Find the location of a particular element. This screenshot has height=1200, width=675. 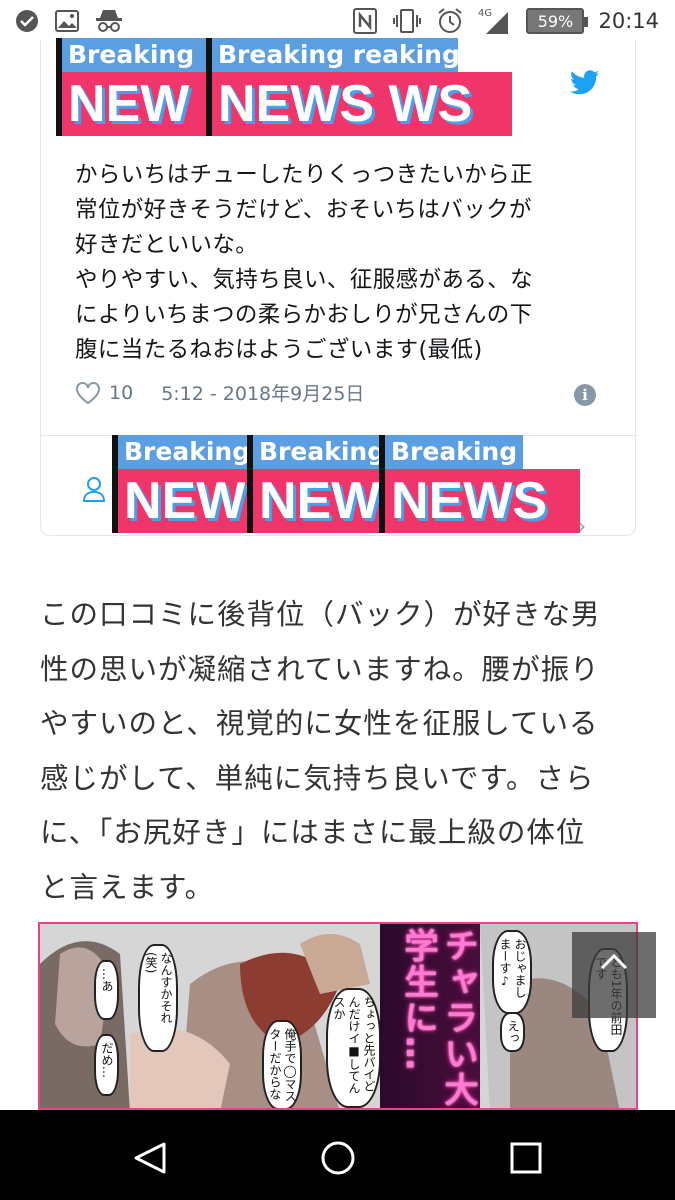

image-icon is located at coordinates (67, 21).